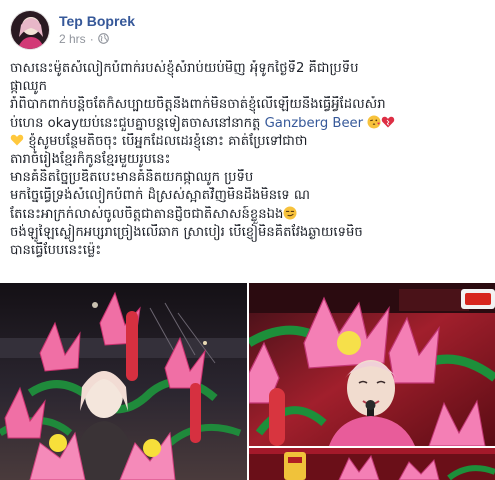 The image size is (495, 480). Describe the element at coordinates (374, 124) in the screenshot. I see `winking-kiss-emoji` at that location.